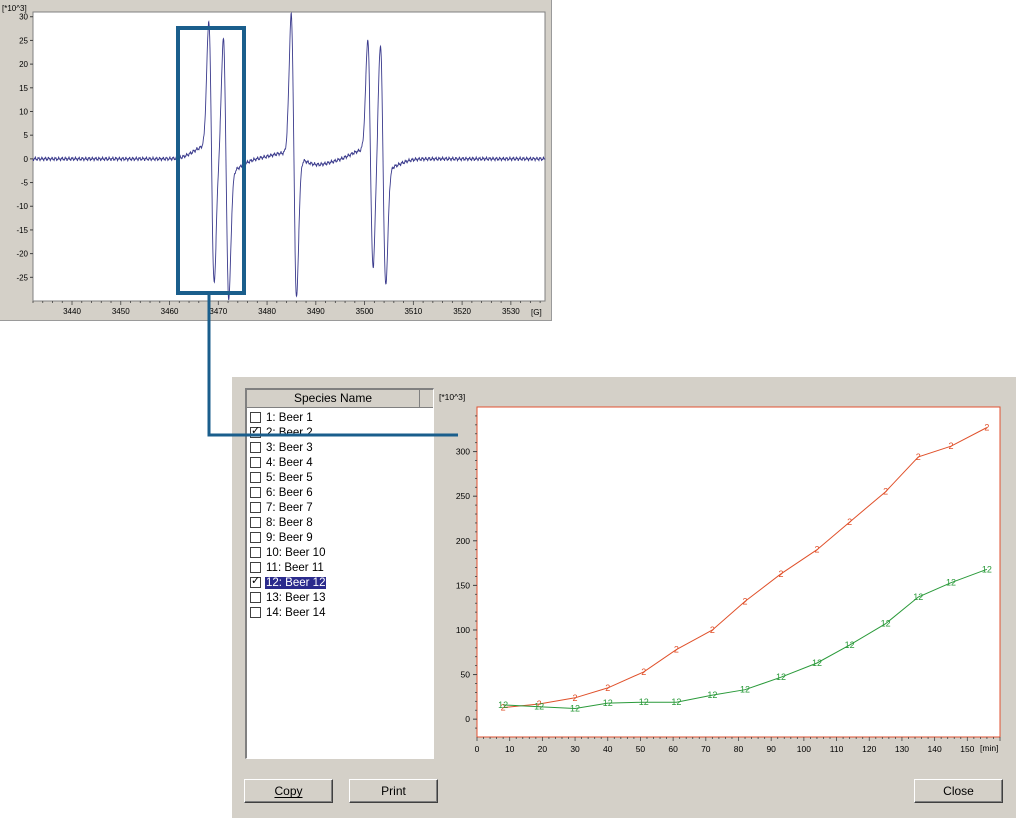 The image size is (1016, 818). I want to click on highlight-box, so click(211, 160).